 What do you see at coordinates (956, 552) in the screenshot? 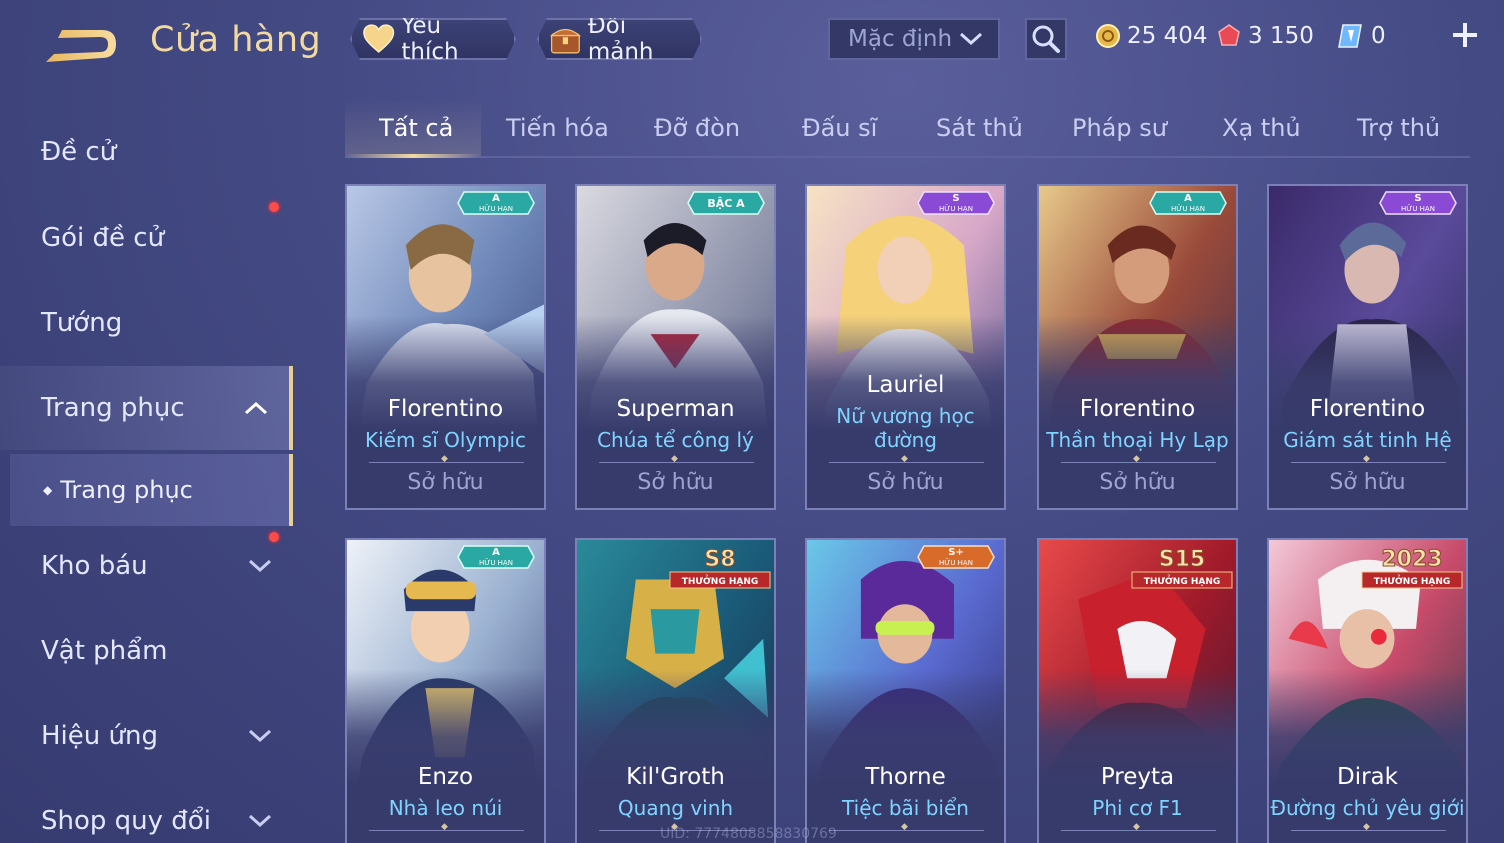
I see `svg-text: S+` at bounding box center [956, 552].